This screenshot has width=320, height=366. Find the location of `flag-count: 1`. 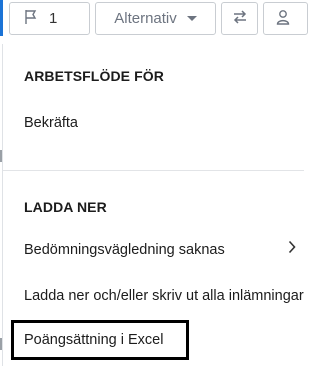

flag-count: 1 is located at coordinates (53, 18).